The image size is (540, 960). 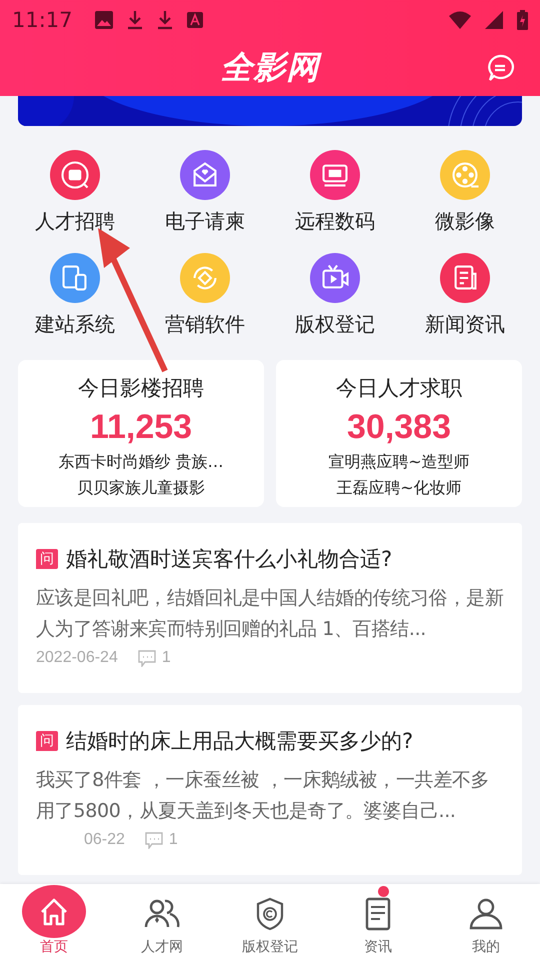 I want to click on shortcut-item: 电子请柬, so click(x=205, y=192).